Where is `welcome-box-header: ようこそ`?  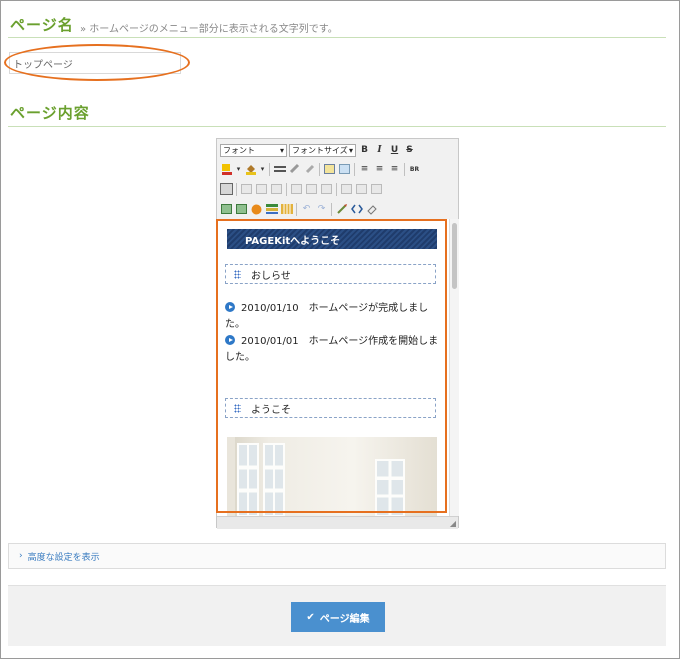 welcome-box-header: ようこそ is located at coordinates (330, 408).